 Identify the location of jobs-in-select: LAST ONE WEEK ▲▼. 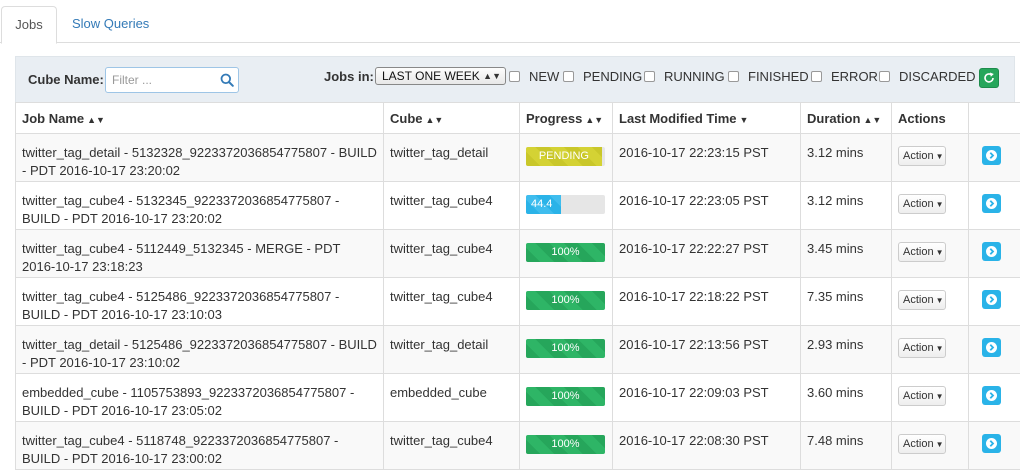
(440, 76).